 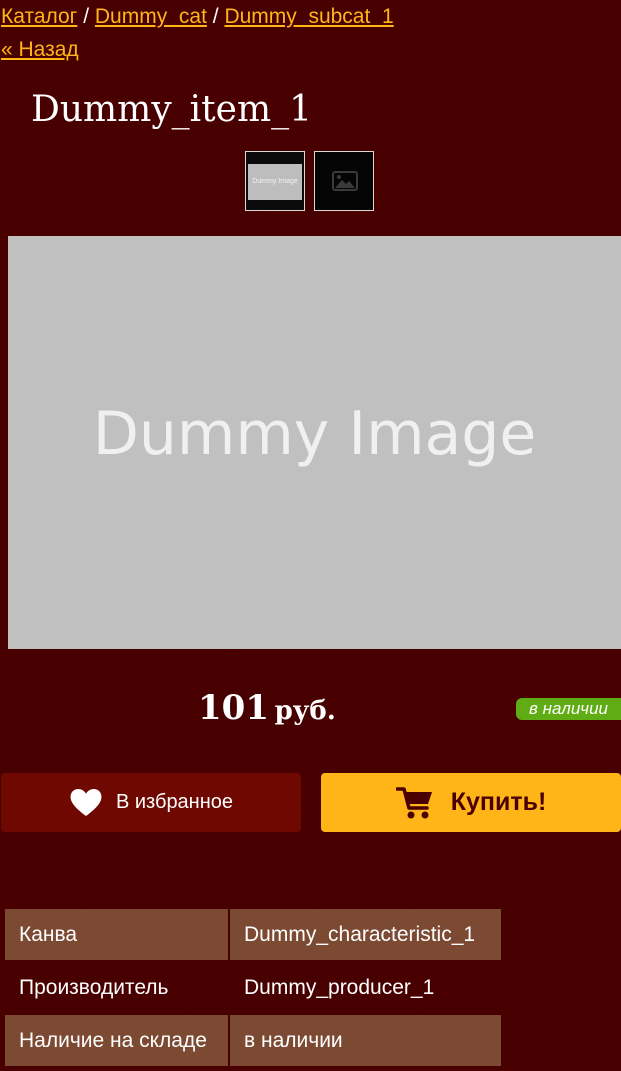 What do you see at coordinates (233, 708) in the screenshot?
I see `price-value: 101` at bounding box center [233, 708].